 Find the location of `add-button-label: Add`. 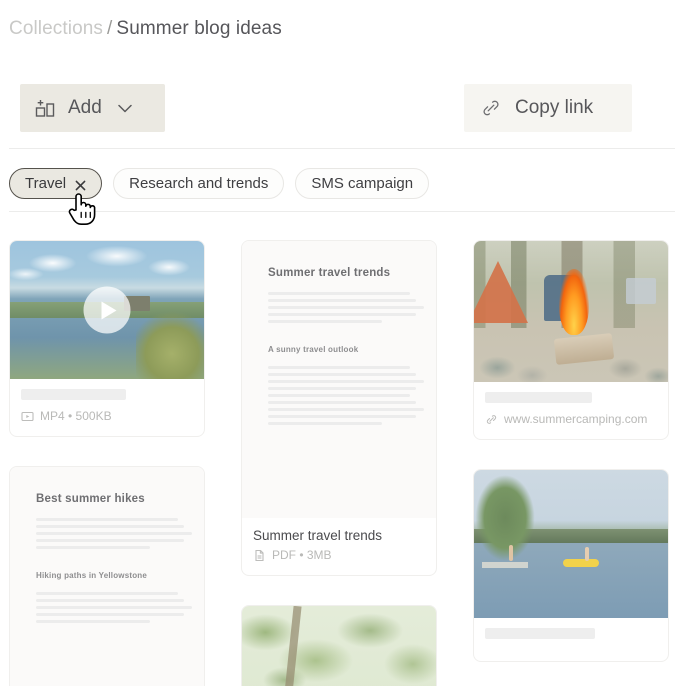

add-button-label: Add is located at coordinates (85, 107).